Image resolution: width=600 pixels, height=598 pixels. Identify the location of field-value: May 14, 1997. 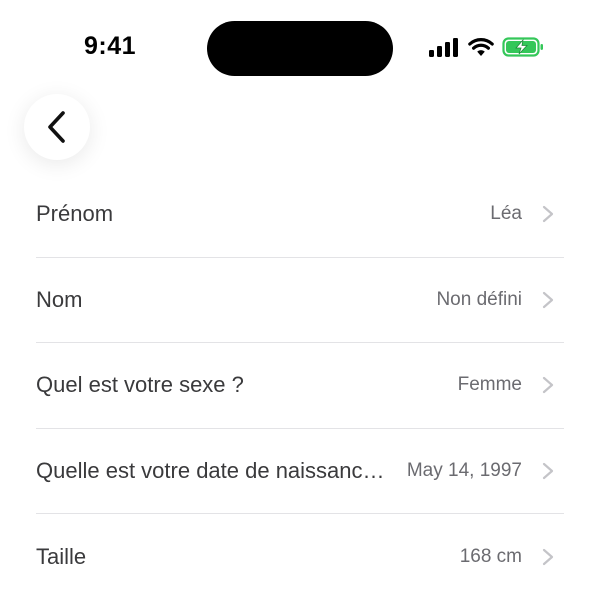
(464, 470).